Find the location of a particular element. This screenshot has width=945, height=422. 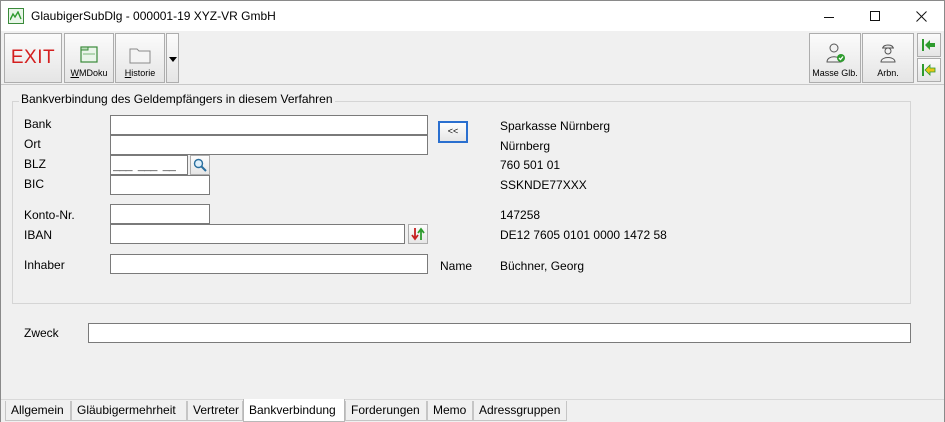

tab-bankverbindung: Bankverbindung is located at coordinates (294, 410).